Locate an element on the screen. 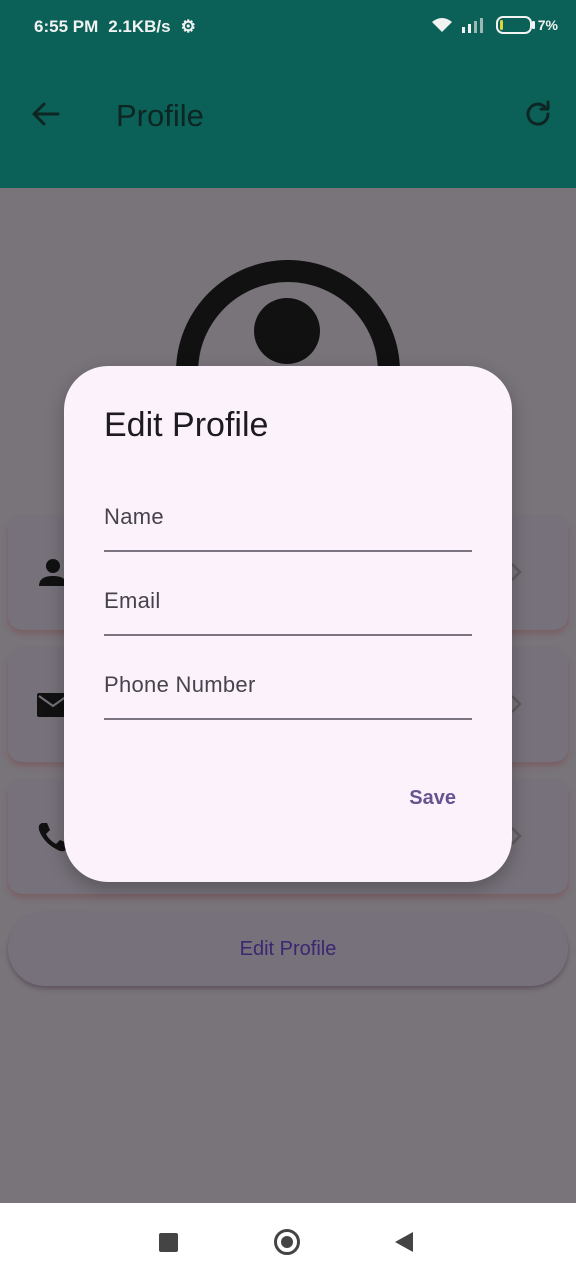 This screenshot has width=576, height=1280. name-input is located at coordinates (288, 520).